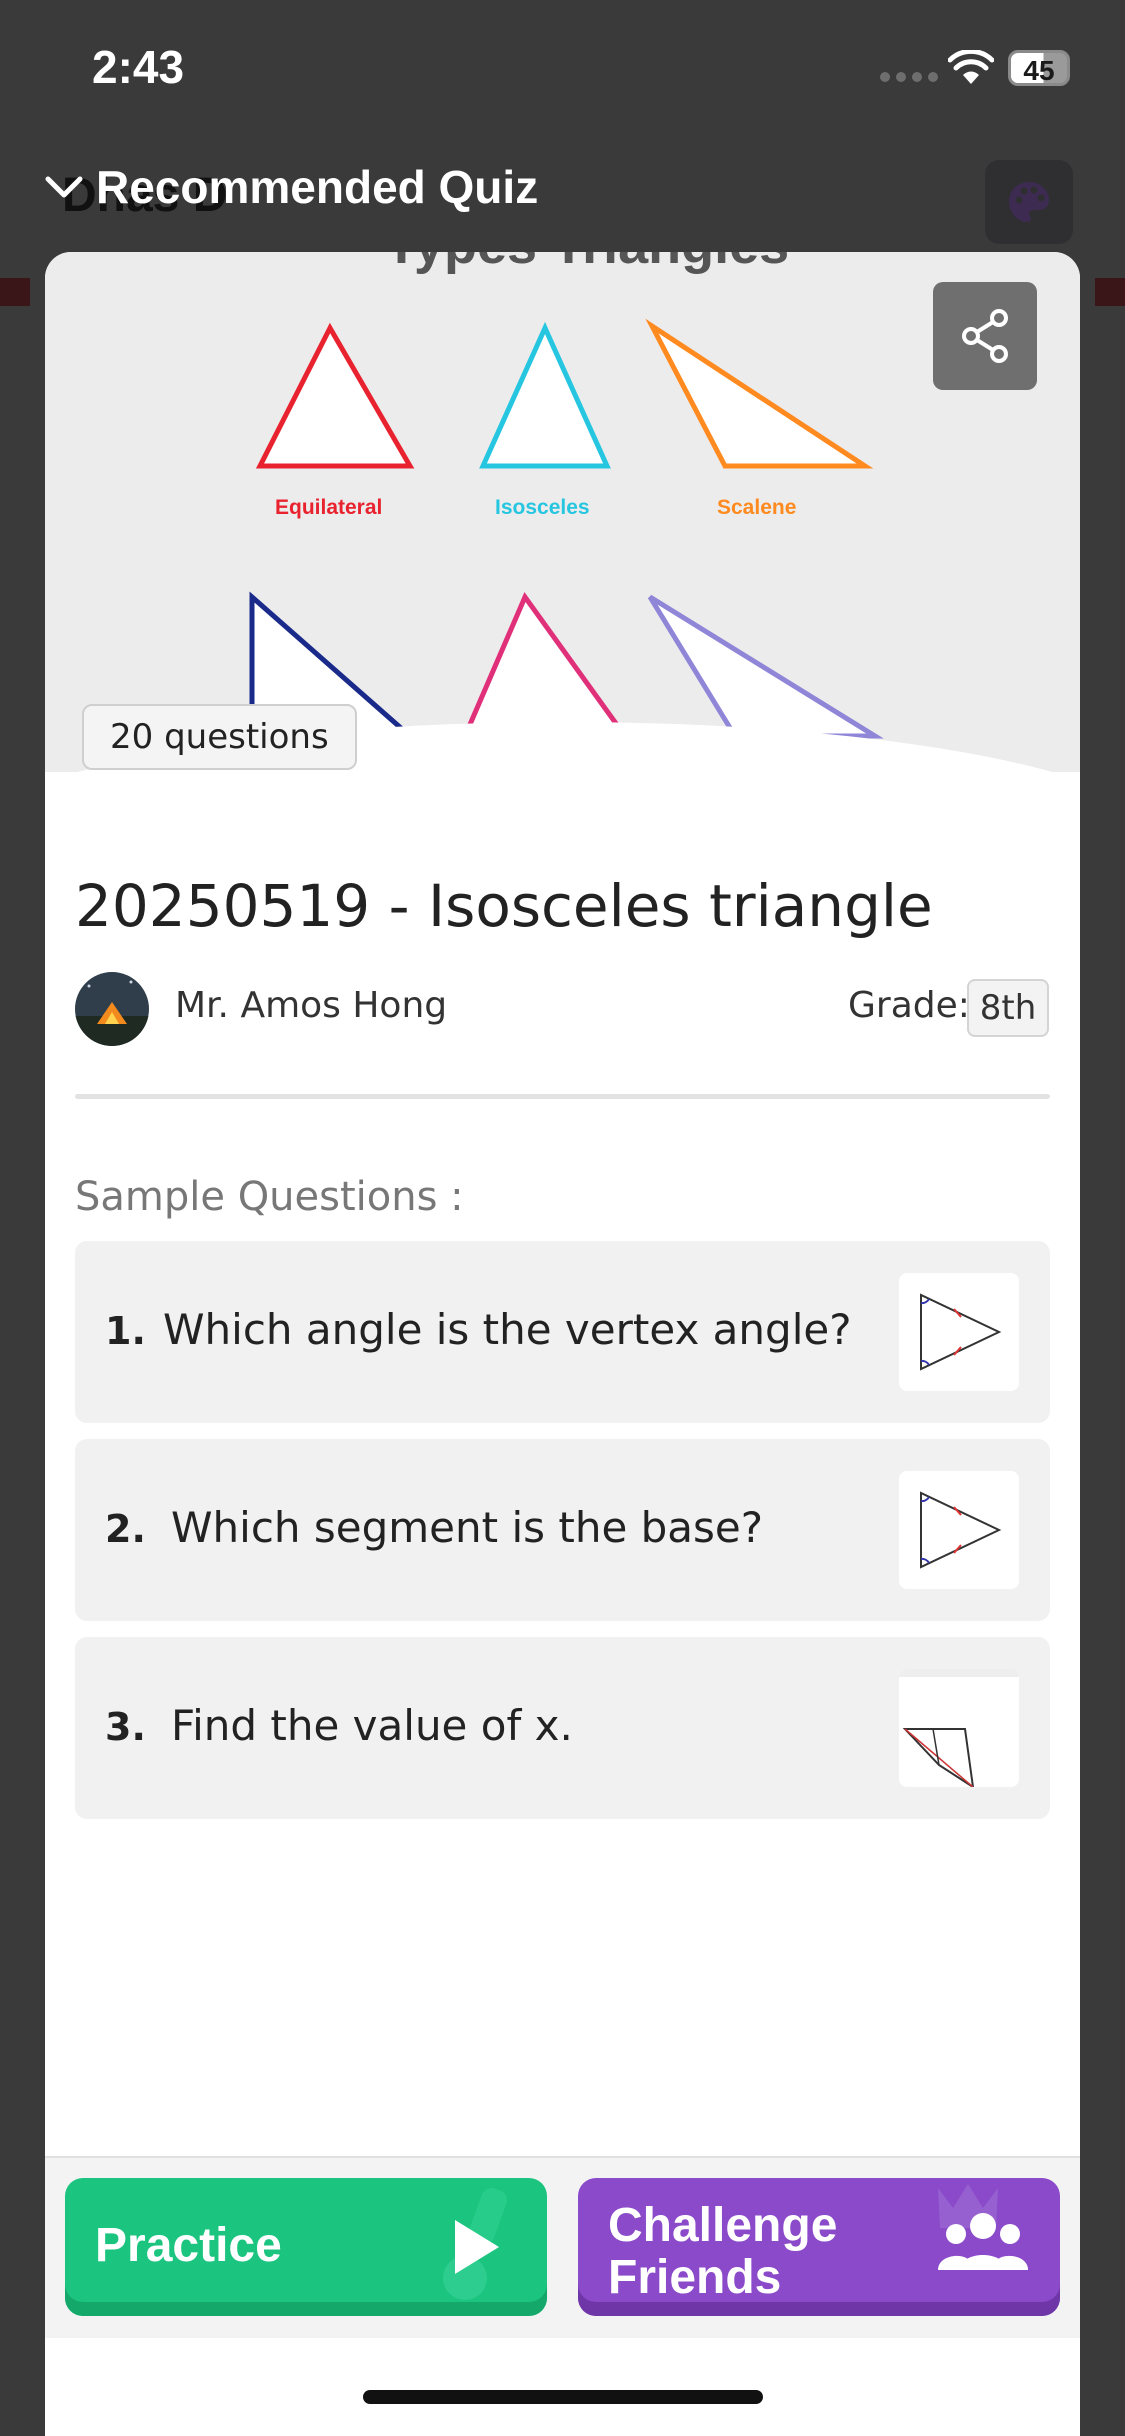 This screenshot has width=1125, height=2436. What do you see at coordinates (909, 77) in the screenshot?
I see `cellular-signal-icon` at bounding box center [909, 77].